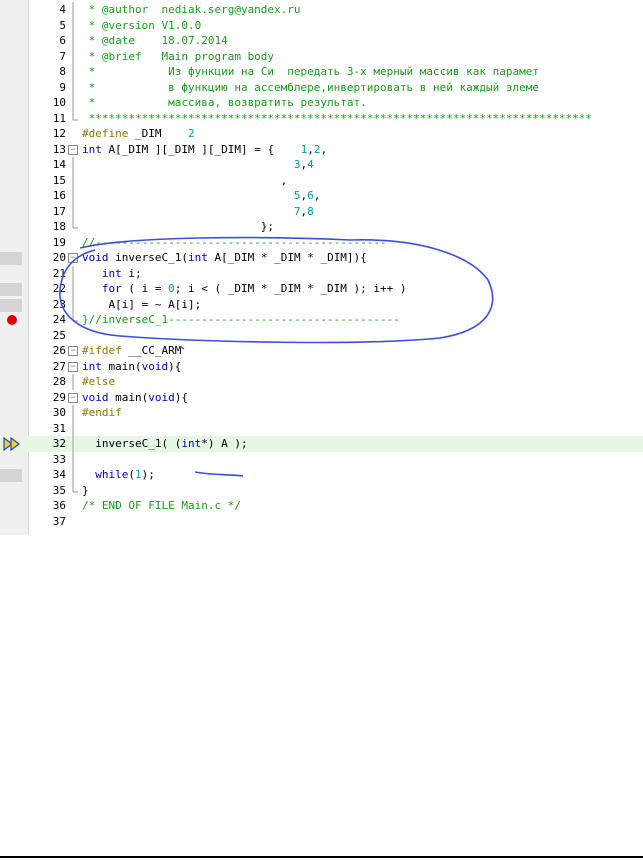 The height and width of the screenshot is (861, 643). I want to click on code-line: 12 #define _DIM 2, so click(321, 134).